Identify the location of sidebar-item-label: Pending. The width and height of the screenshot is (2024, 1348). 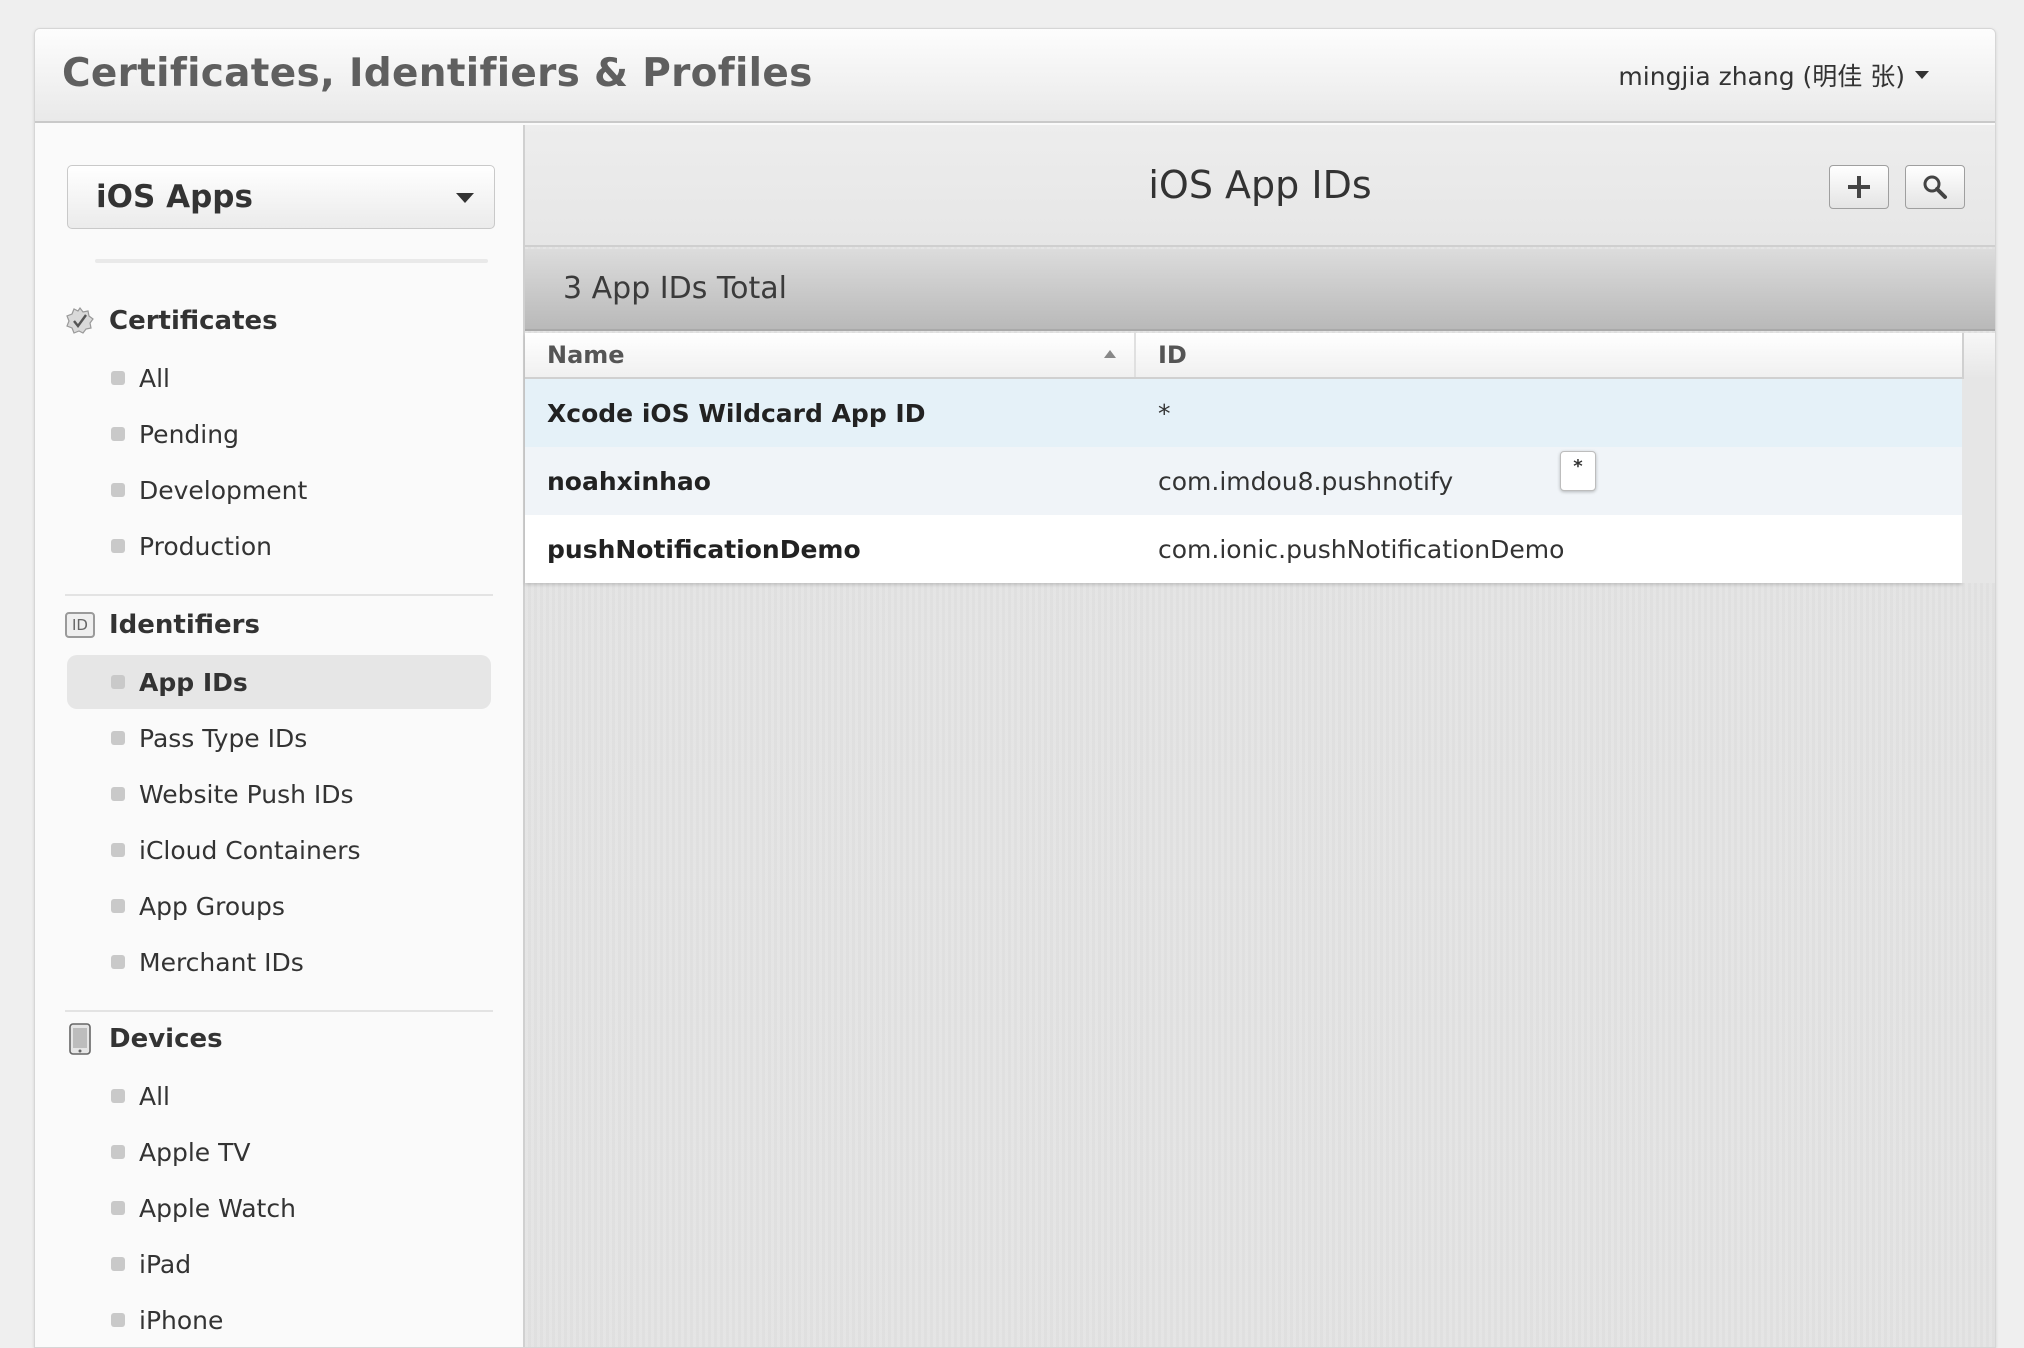
(189, 434).